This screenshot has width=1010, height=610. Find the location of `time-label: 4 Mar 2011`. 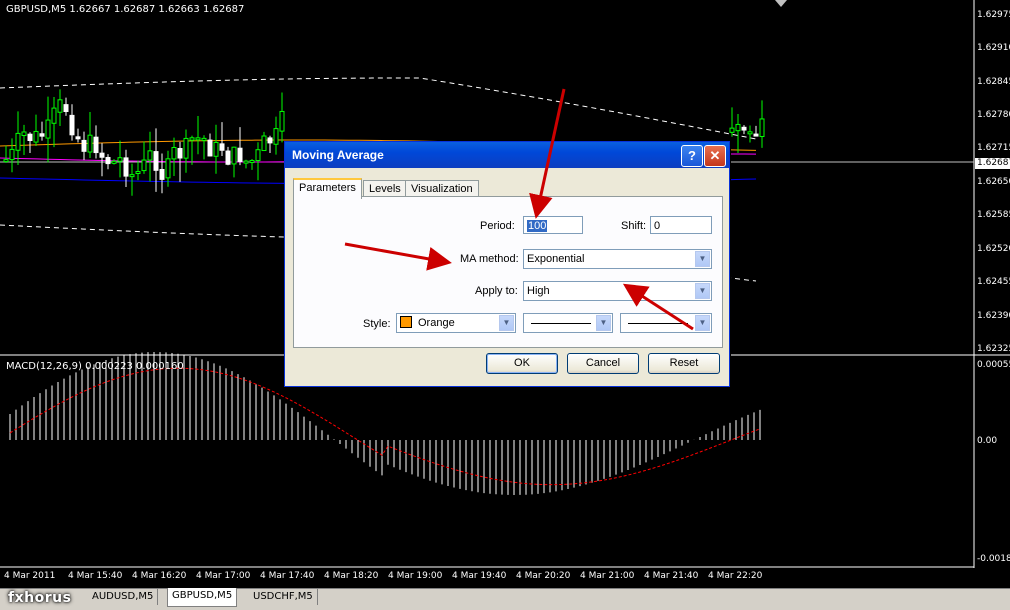

time-label: 4 Mar 2011 is located at coordinates (30, 576).